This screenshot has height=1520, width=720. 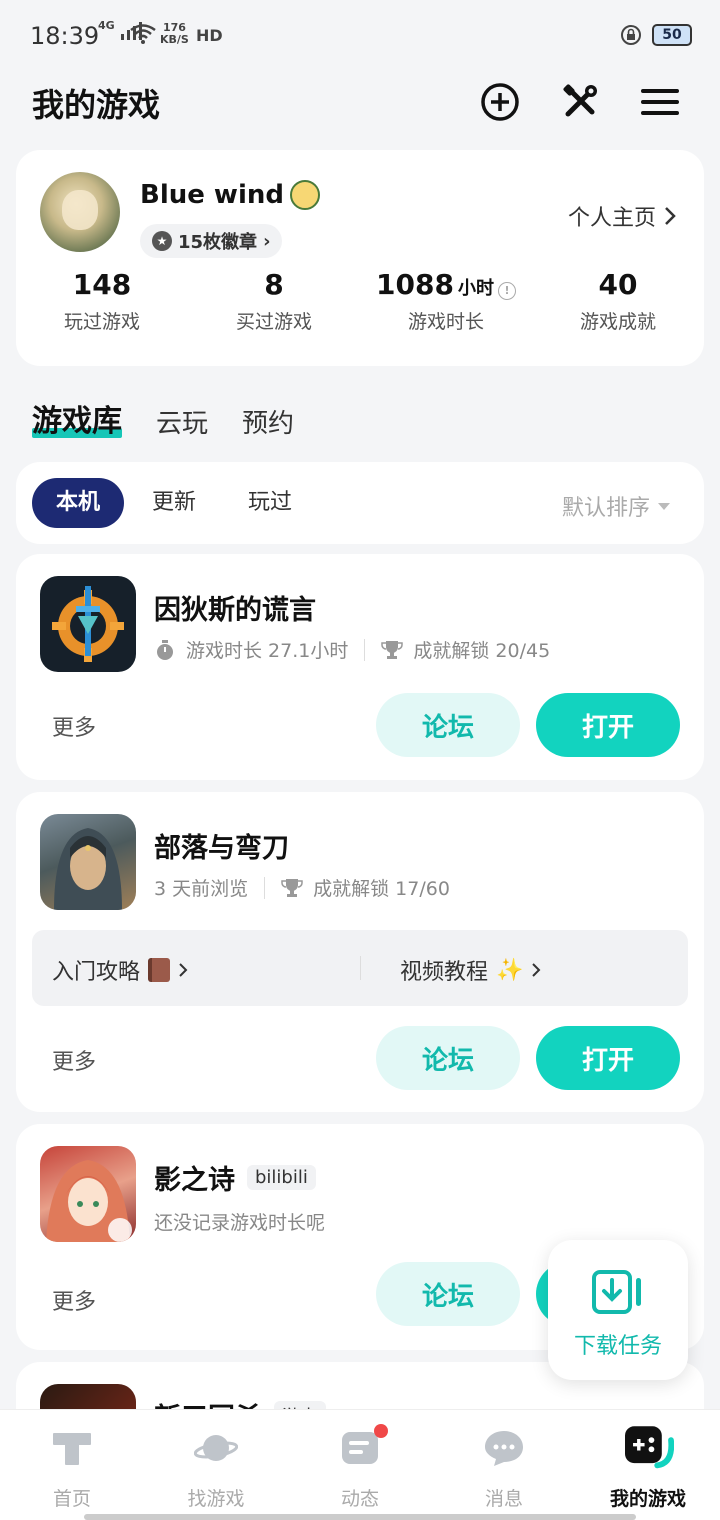 What do you see at coordinates (360, 968) in the screenshot?
I see `guide-bar: 入门攻略 视频教程 ✨` at bounding box center [360, 968].